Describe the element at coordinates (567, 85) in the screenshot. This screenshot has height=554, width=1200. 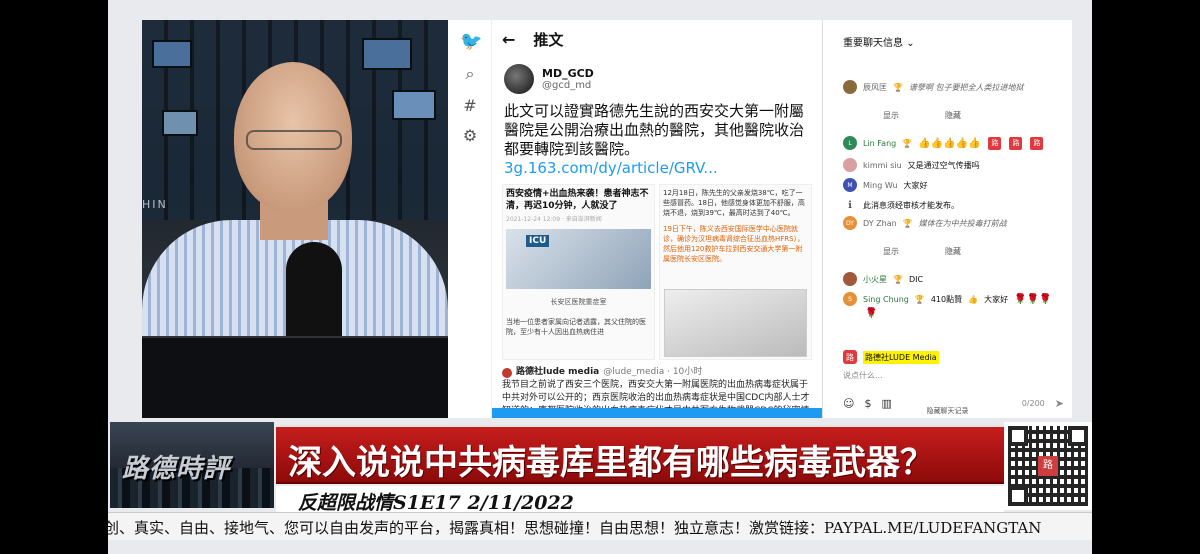
I see `author-handle: @gcd_md` at that location.